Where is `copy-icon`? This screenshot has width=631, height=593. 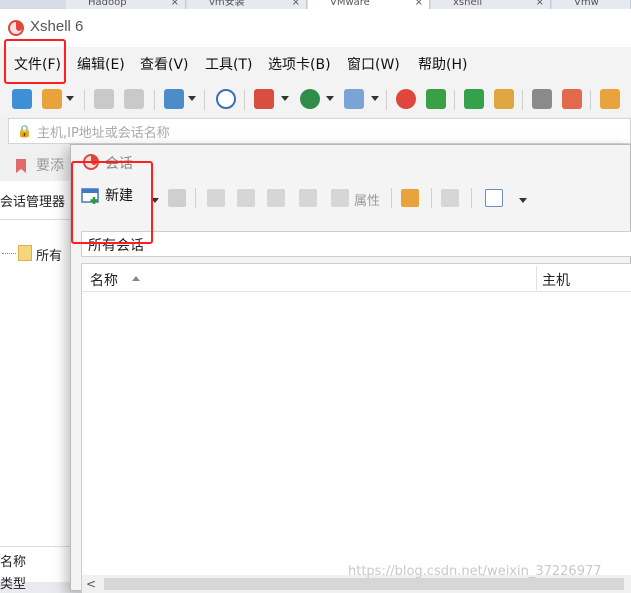
copy-icon is located at coordinates (246, 198).